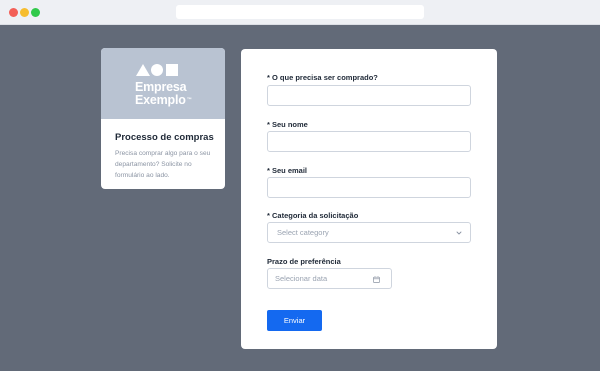  I want to click on logo-circle-icon, so click(157, 70).